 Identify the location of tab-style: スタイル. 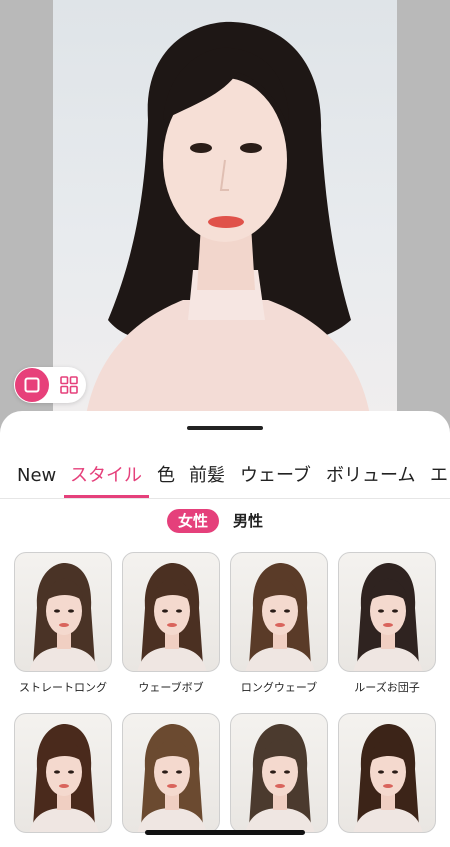
(106, 479).